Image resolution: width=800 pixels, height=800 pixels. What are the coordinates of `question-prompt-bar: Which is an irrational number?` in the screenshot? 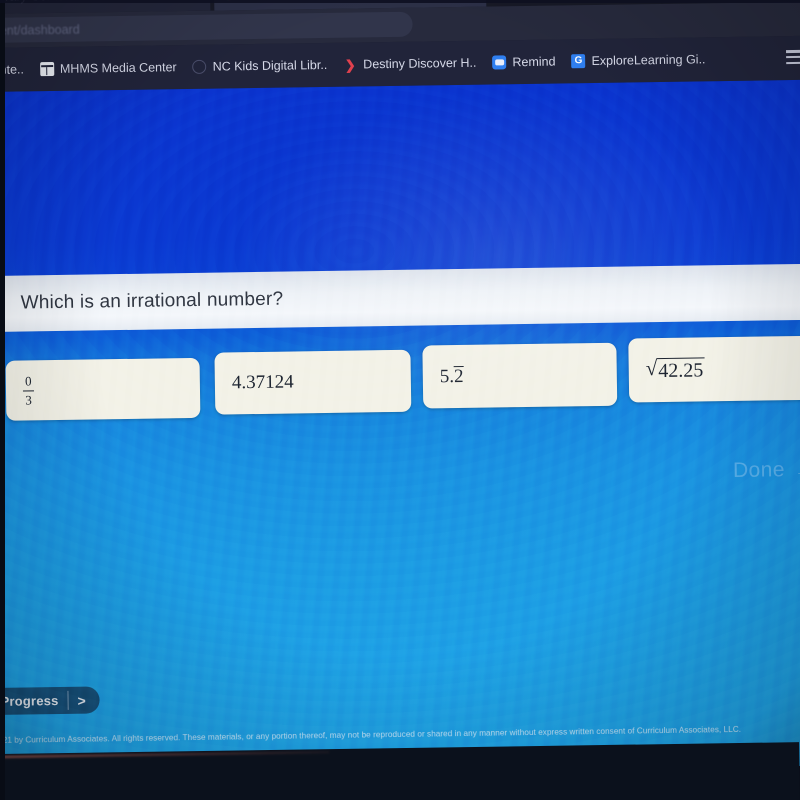 It's located at (400, 298).